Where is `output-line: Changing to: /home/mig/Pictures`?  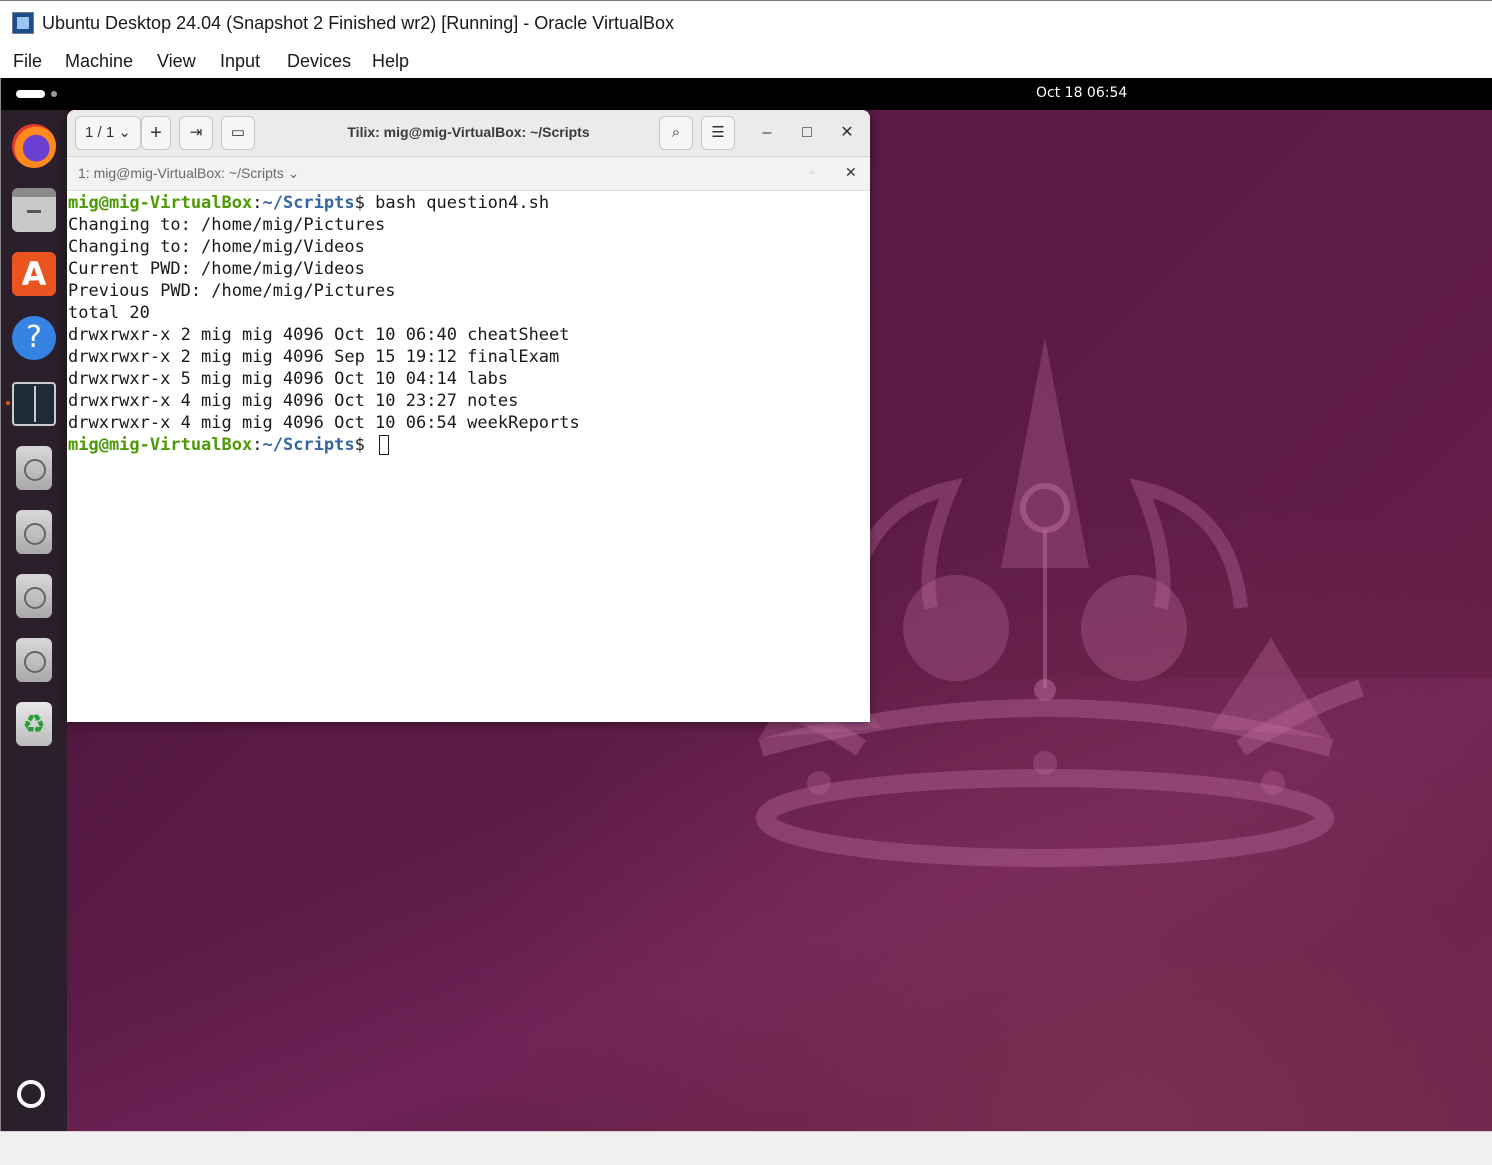
output-line: Changing to: /home/mig/Pictures is located at coordinates (227, 225).